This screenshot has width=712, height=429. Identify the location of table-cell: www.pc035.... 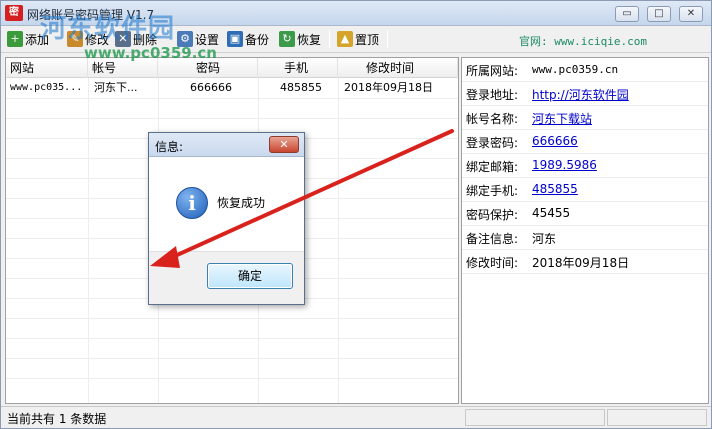
(46, 87).